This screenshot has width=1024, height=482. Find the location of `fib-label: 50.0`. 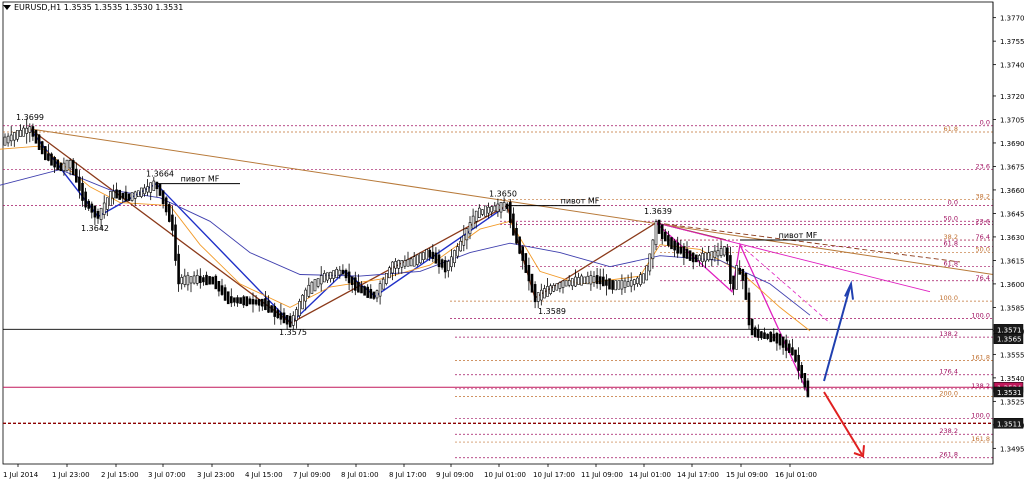

fib-label: 50.0 is located at coordinates (983, 250).